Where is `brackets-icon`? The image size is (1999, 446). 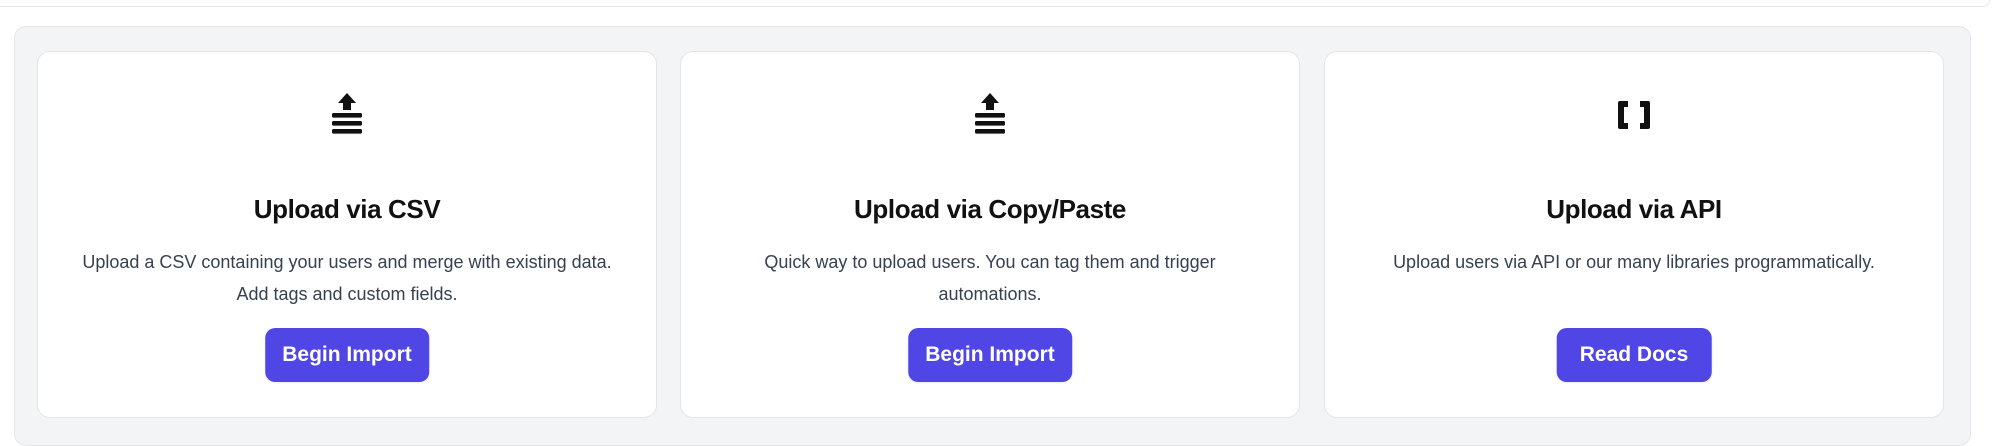 brackets-icon is located at coordinates (1634, 115).